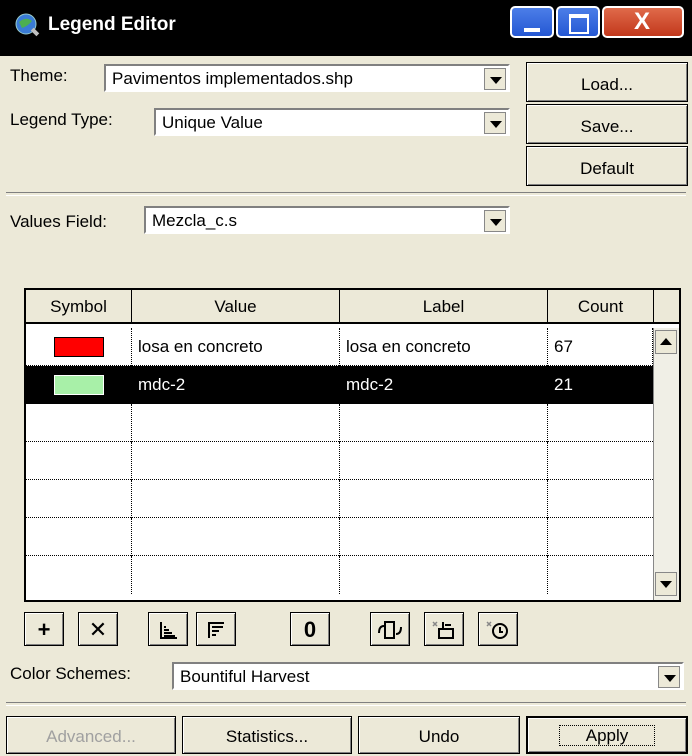  What do you see at coordinates (39, 75) in the screenshot?
I see `theme-label: Theme:` at bounding box center [39, 75].